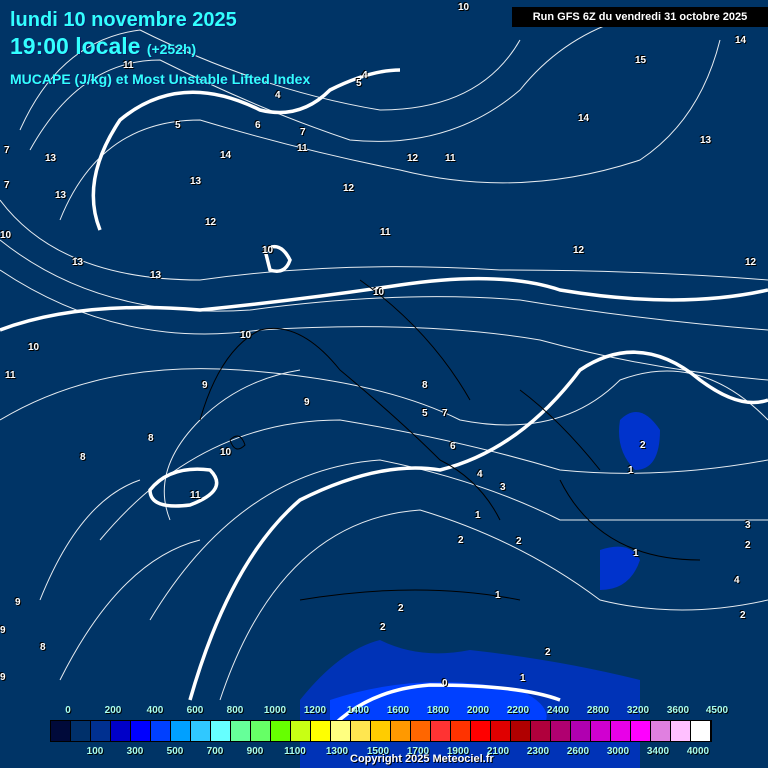 This screenshot has width=768, height=768. Describe the element at coordinates (255, 751) in the screenshot. I see `colorbar-label-bottom: 900` at that location.